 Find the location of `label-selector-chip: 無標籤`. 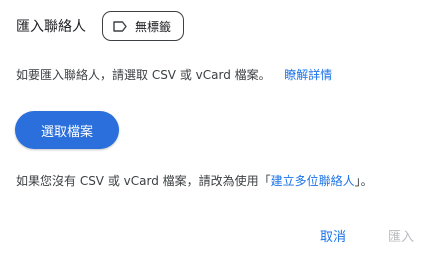

label-selector-chip: 無標籤 is located at coordinates (143, 26).